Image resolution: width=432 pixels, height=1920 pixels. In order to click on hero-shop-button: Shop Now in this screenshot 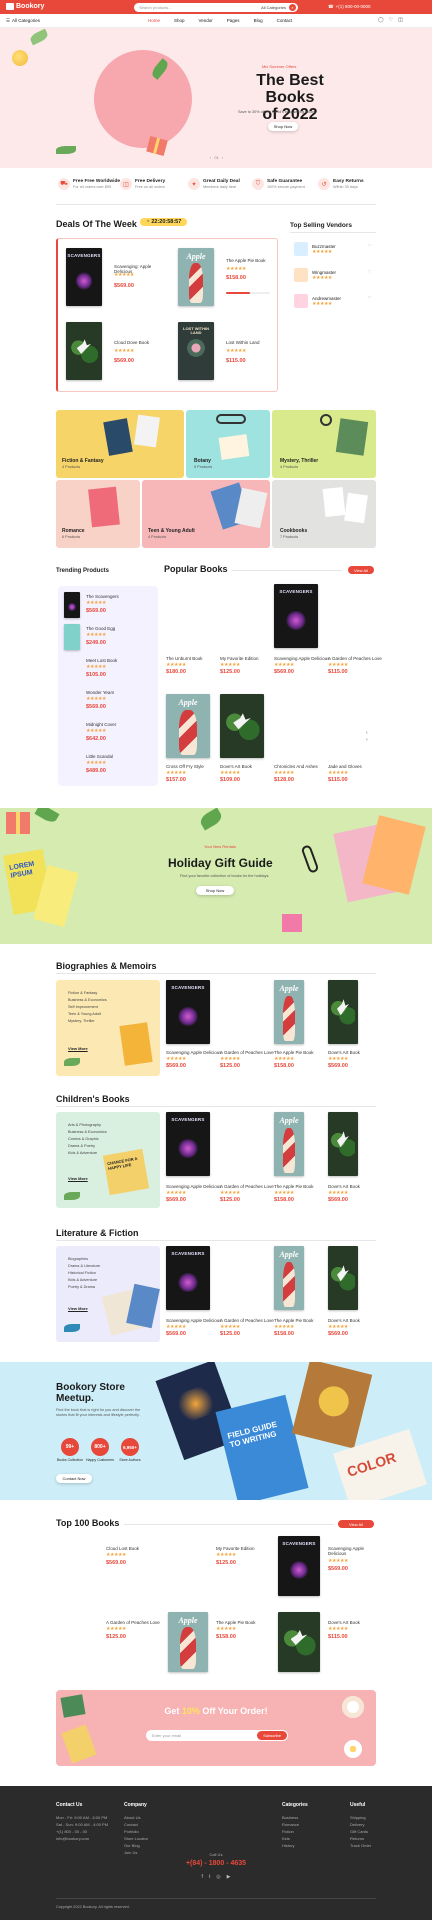, I will do `click(283, 126)`.